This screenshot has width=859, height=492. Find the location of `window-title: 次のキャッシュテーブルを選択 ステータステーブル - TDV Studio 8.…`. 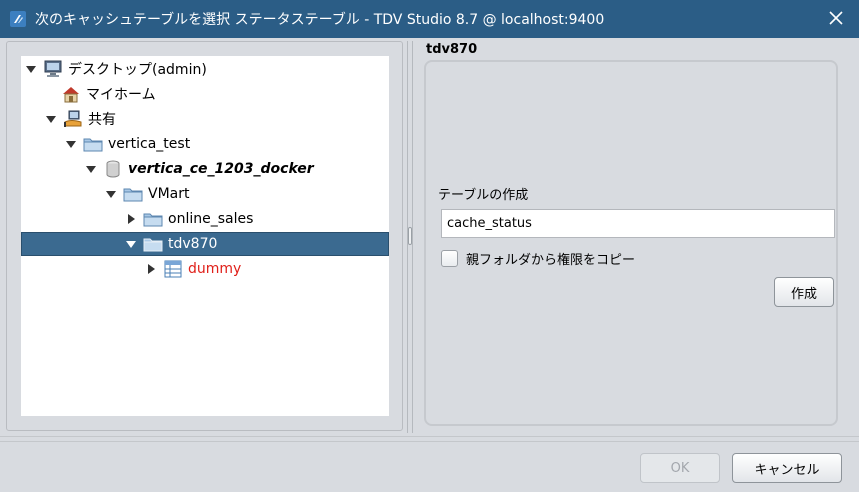

window-title: 次のキャッシュテーブルを選択 ステータステーブル - TDV Studio 8.… is located at coordinates (320, 20).